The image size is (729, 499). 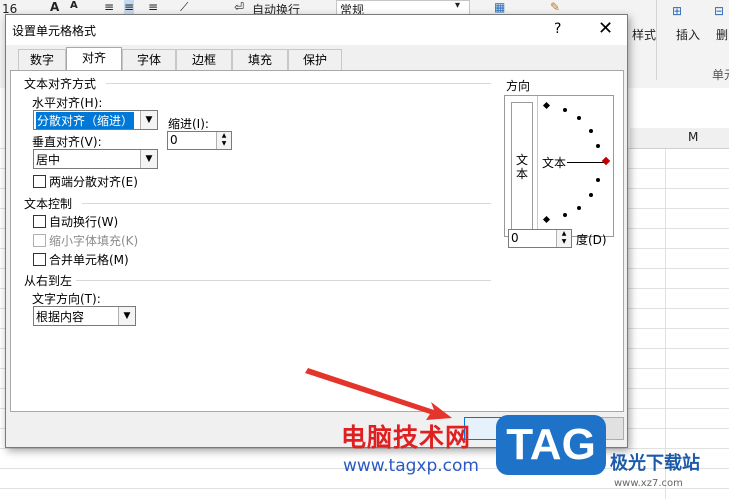 I want to click on align-center-icon: ≡, so click(x=129, y=7).